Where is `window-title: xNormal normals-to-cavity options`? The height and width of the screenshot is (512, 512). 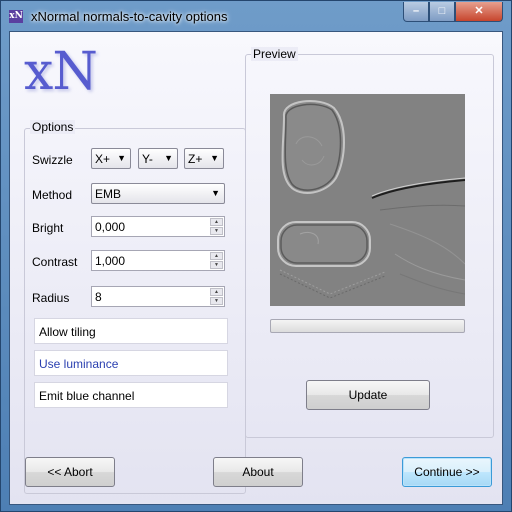 window-title: xNormal normals-to-cavity options is located at coordinates (129, 16).